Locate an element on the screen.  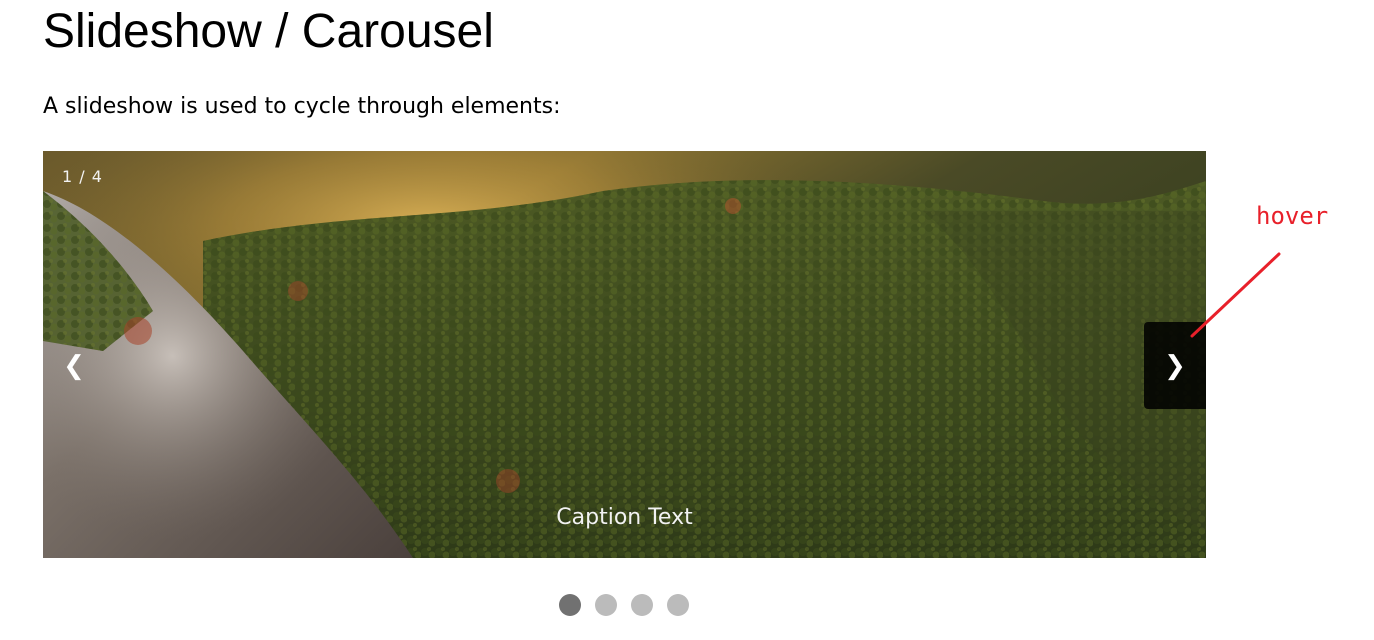
next-slide-button: ❯ is located at coordinates (1175, 365).